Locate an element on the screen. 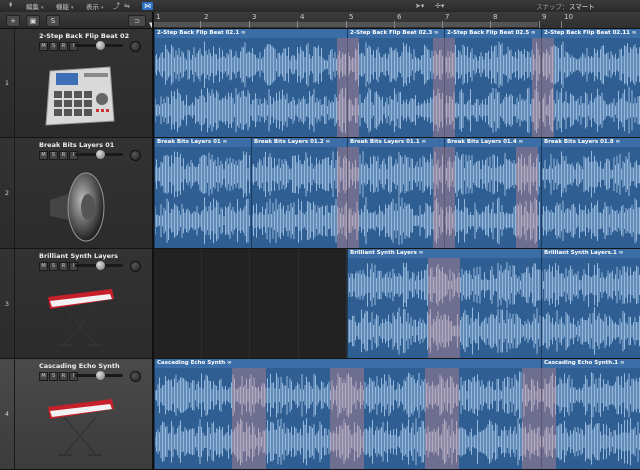 The height and width of the screenshot is (470, 640). ruler-bar-number: 10 is located at coordinates (568, 17).